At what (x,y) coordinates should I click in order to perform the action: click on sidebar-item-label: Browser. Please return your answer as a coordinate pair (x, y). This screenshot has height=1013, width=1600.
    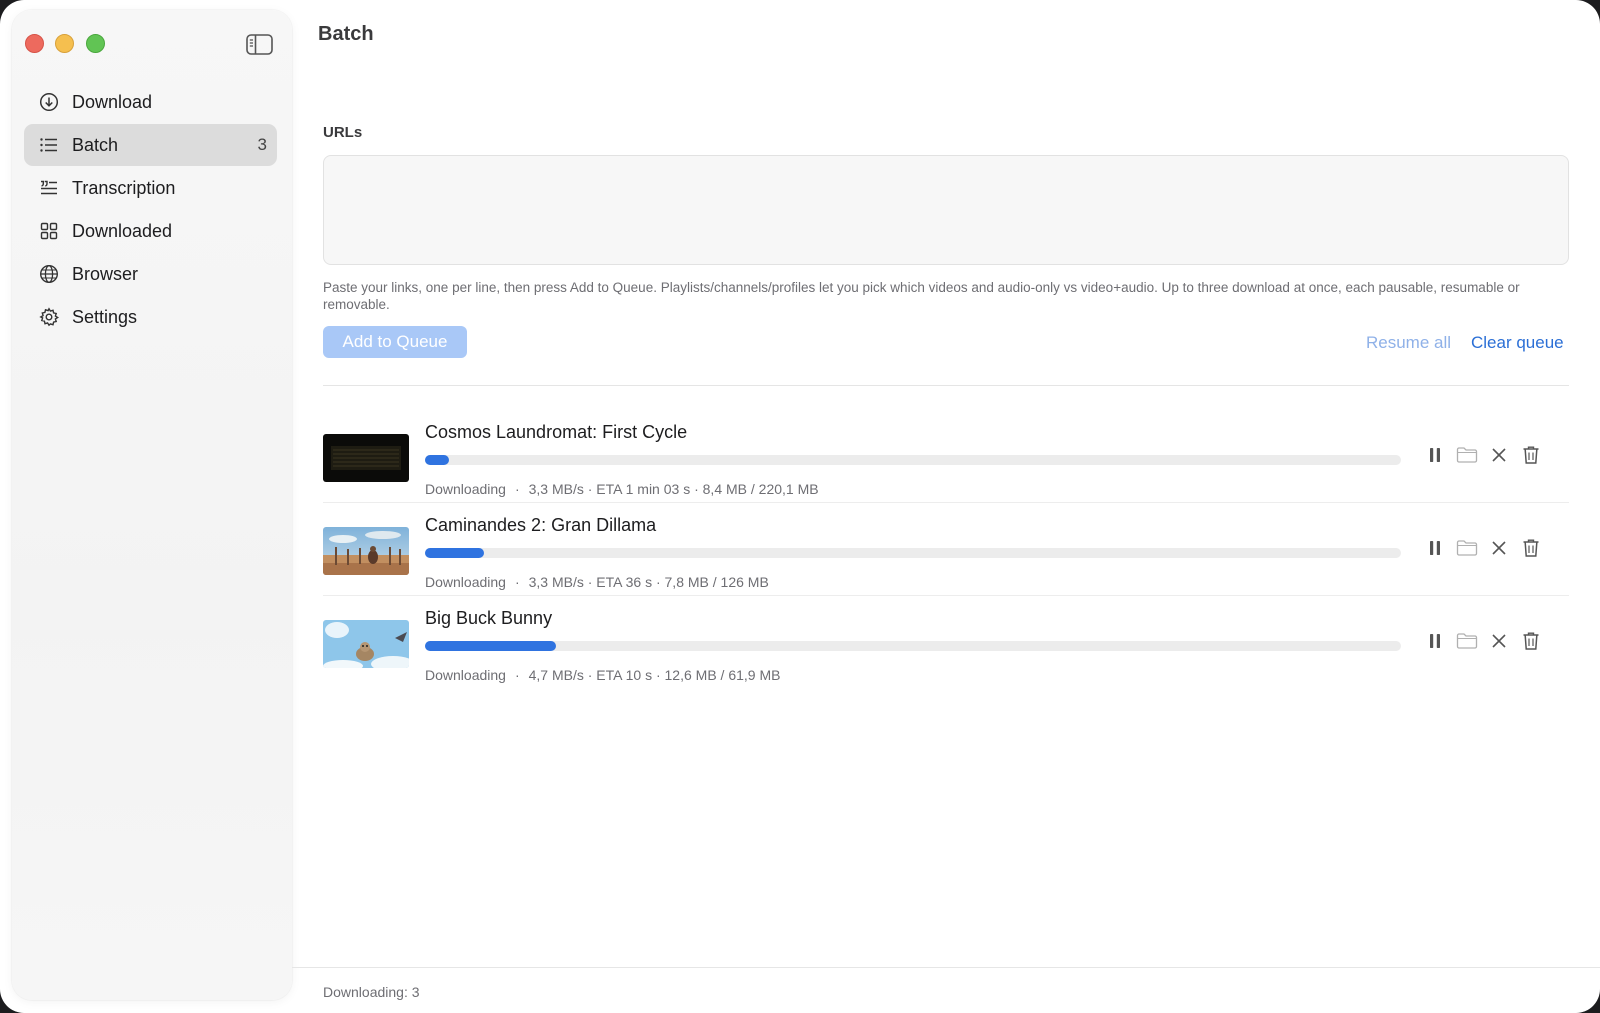
    Looking at the image, I should click on (105, 273).